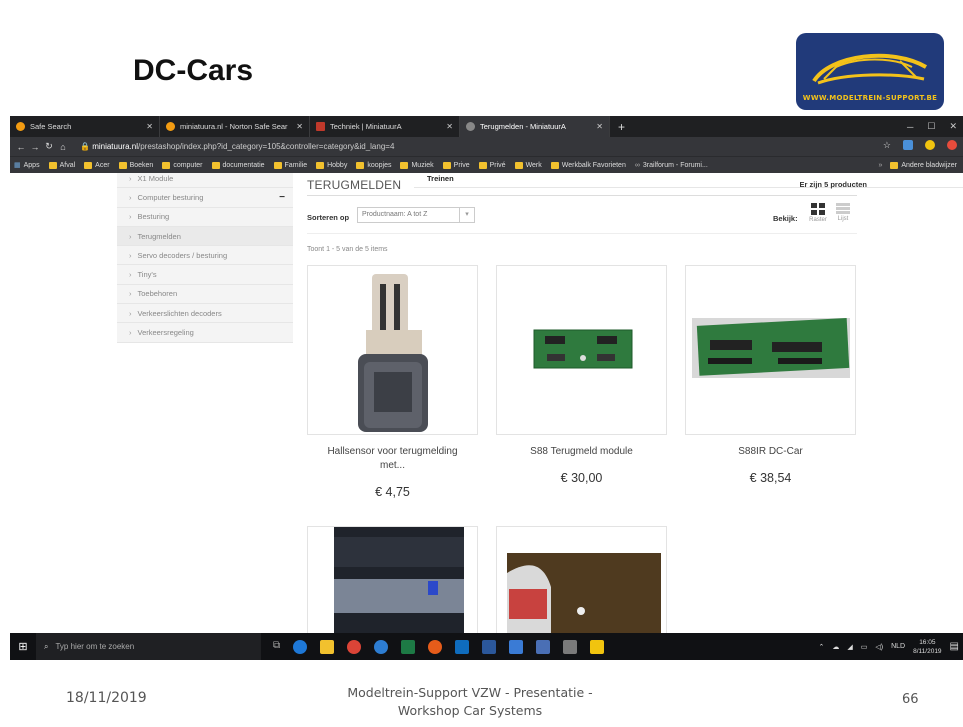 Image resolution: width=963 pixels, height=727 pixels. I want to click on sidebar-category-item: Treinen, so click(688, 181).